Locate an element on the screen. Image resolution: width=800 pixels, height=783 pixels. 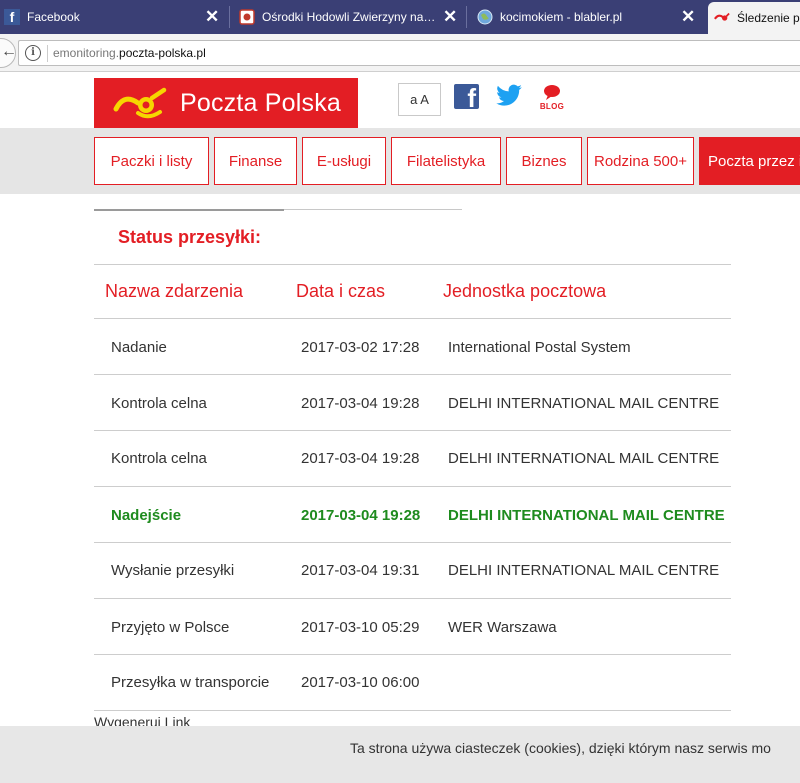
event-name: Przyjęto w Polsce is located at coordinates (170, 627).